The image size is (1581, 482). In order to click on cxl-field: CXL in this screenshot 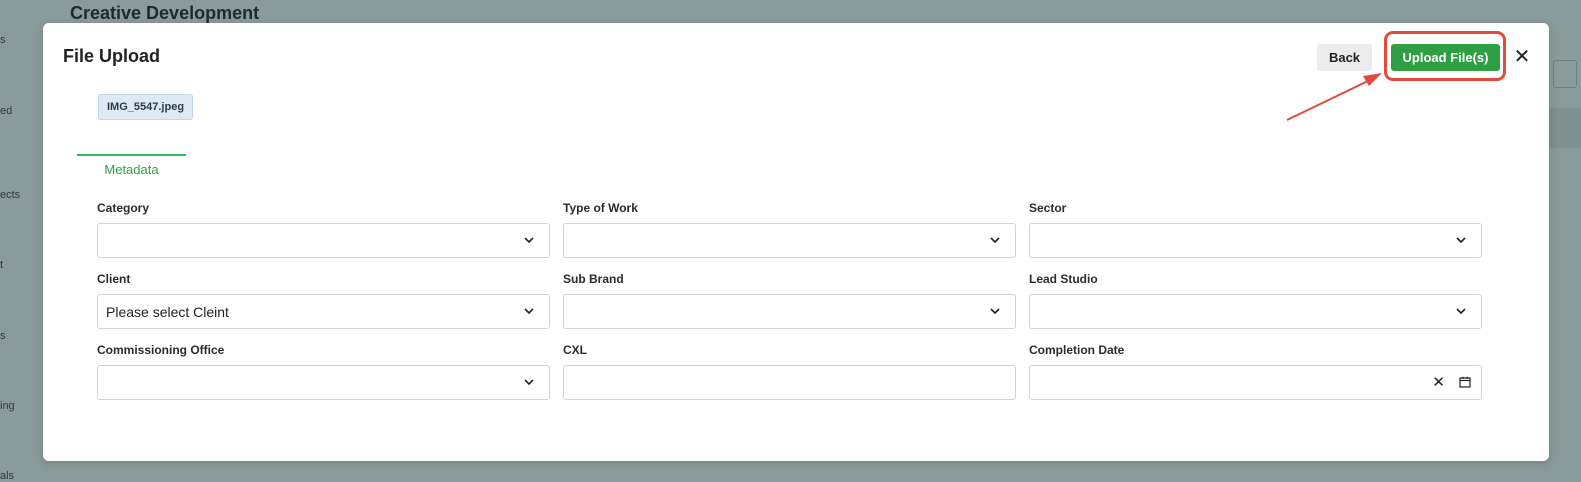, I will do `click(789, 371)`.